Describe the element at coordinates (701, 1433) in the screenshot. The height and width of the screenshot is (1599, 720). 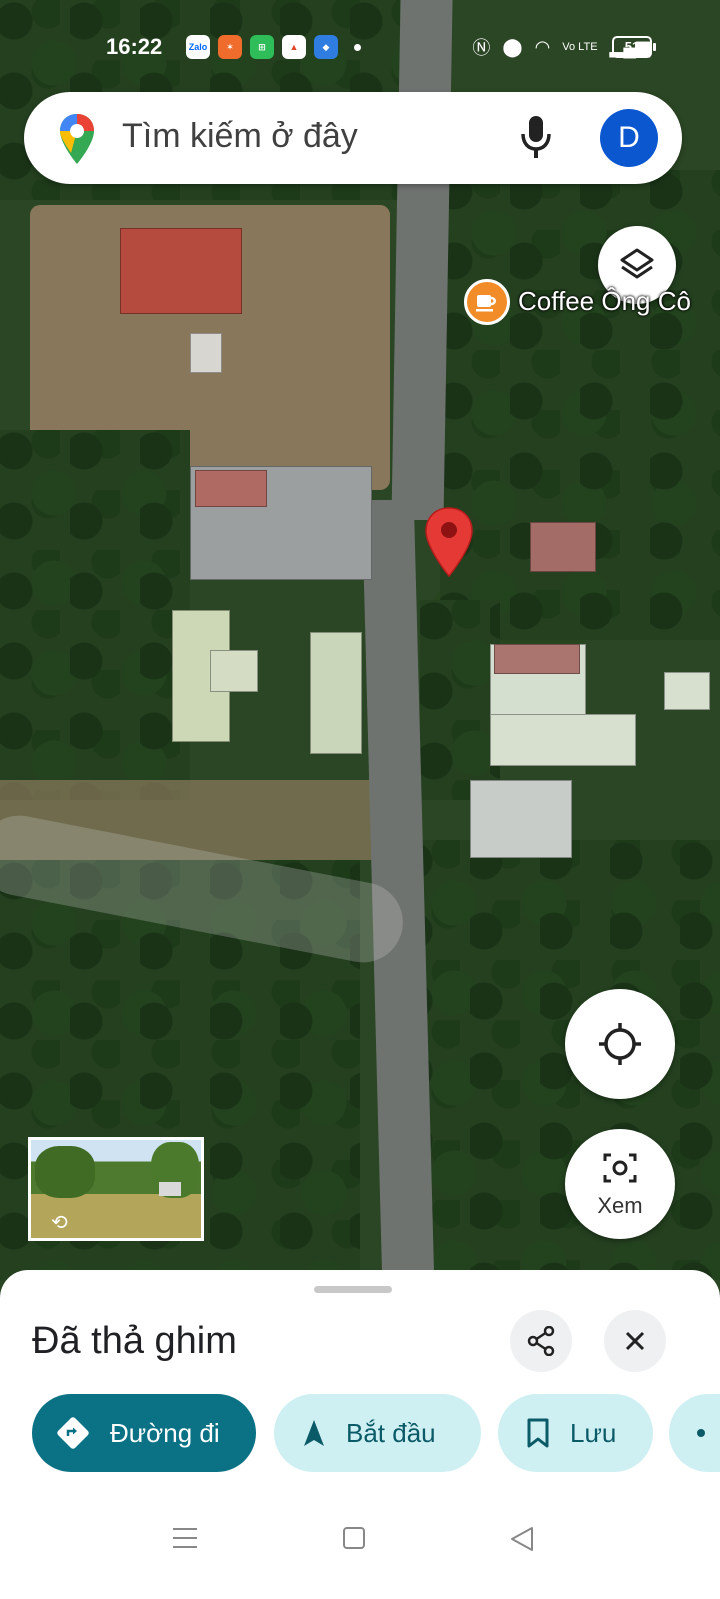
I see `more-icon` at that location.